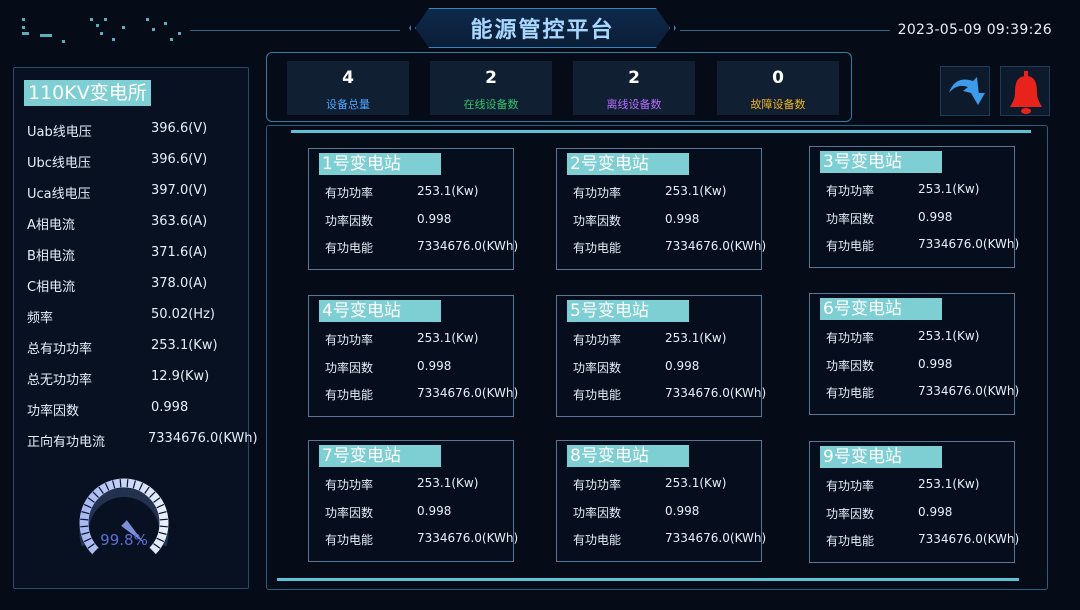 The width and height of the screenshot is (1080, 610). Describe the element at coordinates (142, 441) in the screenshot. I see `param-row: 正向有功电流 7334676.0(KWh)` at that location.